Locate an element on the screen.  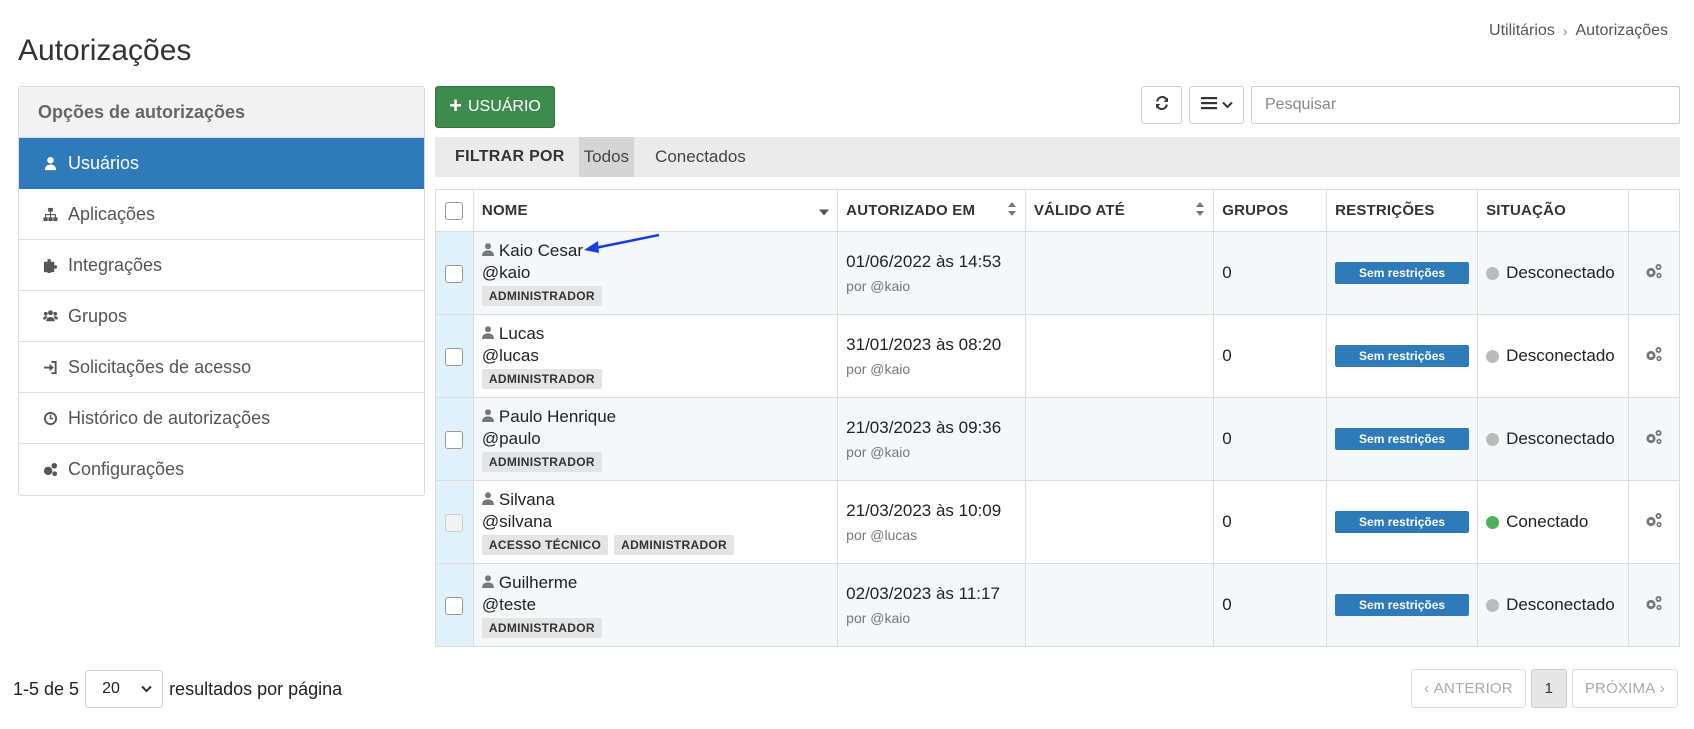
column-header-name: NOME is located at coordinates (655, 210).